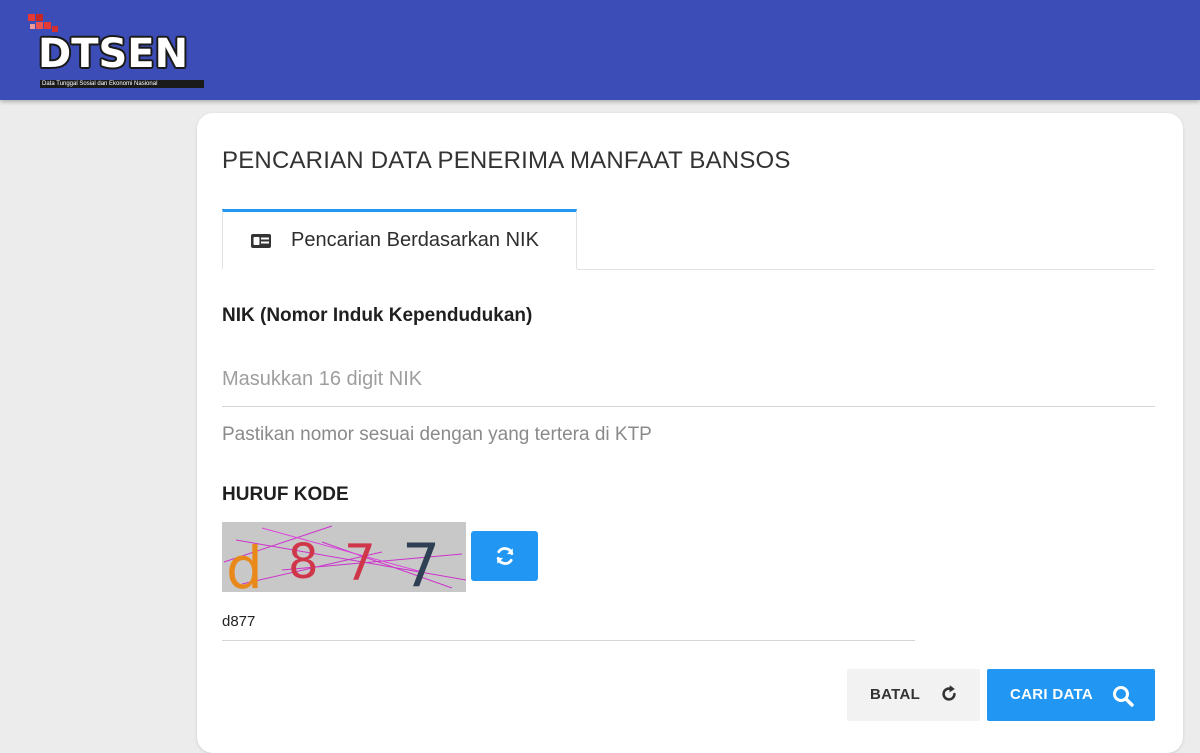 The height and width of the screenshot is (753, 1200). Describe the element at coordinates (285, 494) in the screenshot. I see `captcha-label: HURUF KODE` at that location.